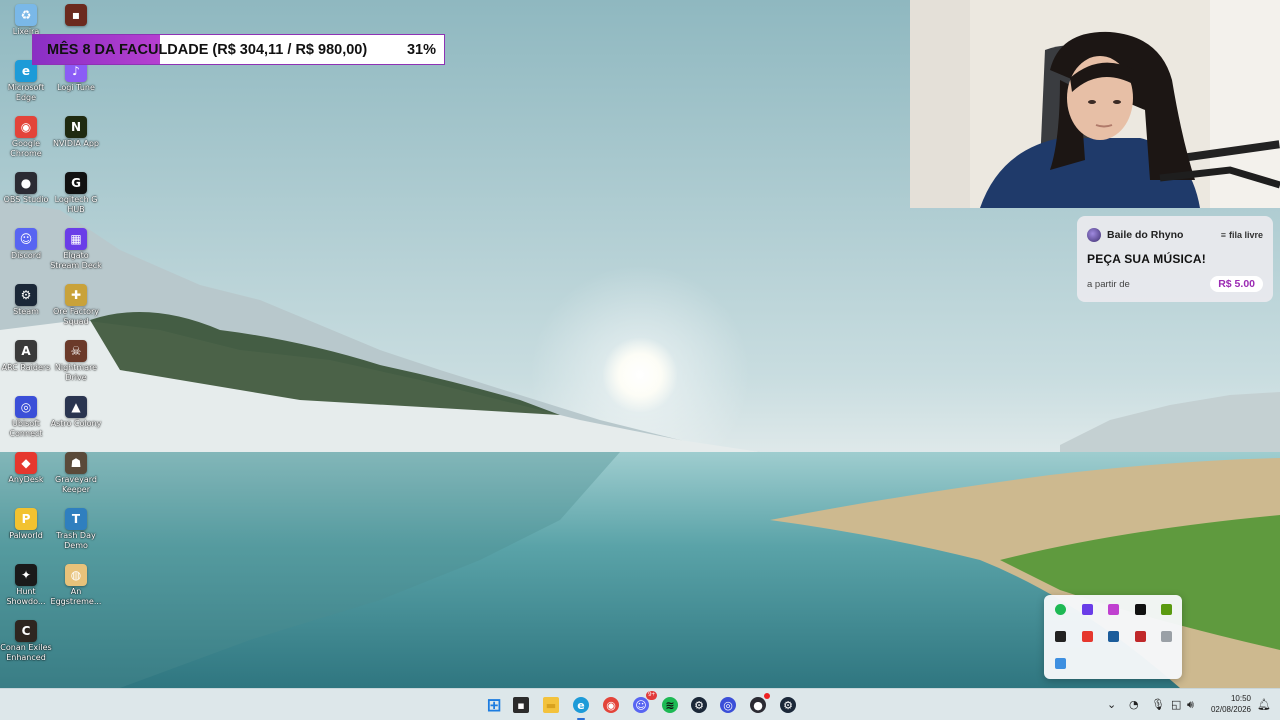  What do you see at coordinates (26, 92) in the screenshot?
I see `desktop-shortcut-label: Microsoft Edge` at bounding box center [26, 92].